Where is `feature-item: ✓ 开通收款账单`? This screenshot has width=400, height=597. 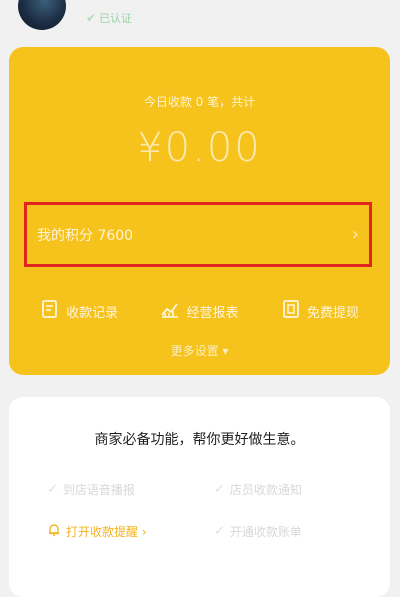 feature-item: ✓ 开通收款账单 is located at coordinates (258, 531).